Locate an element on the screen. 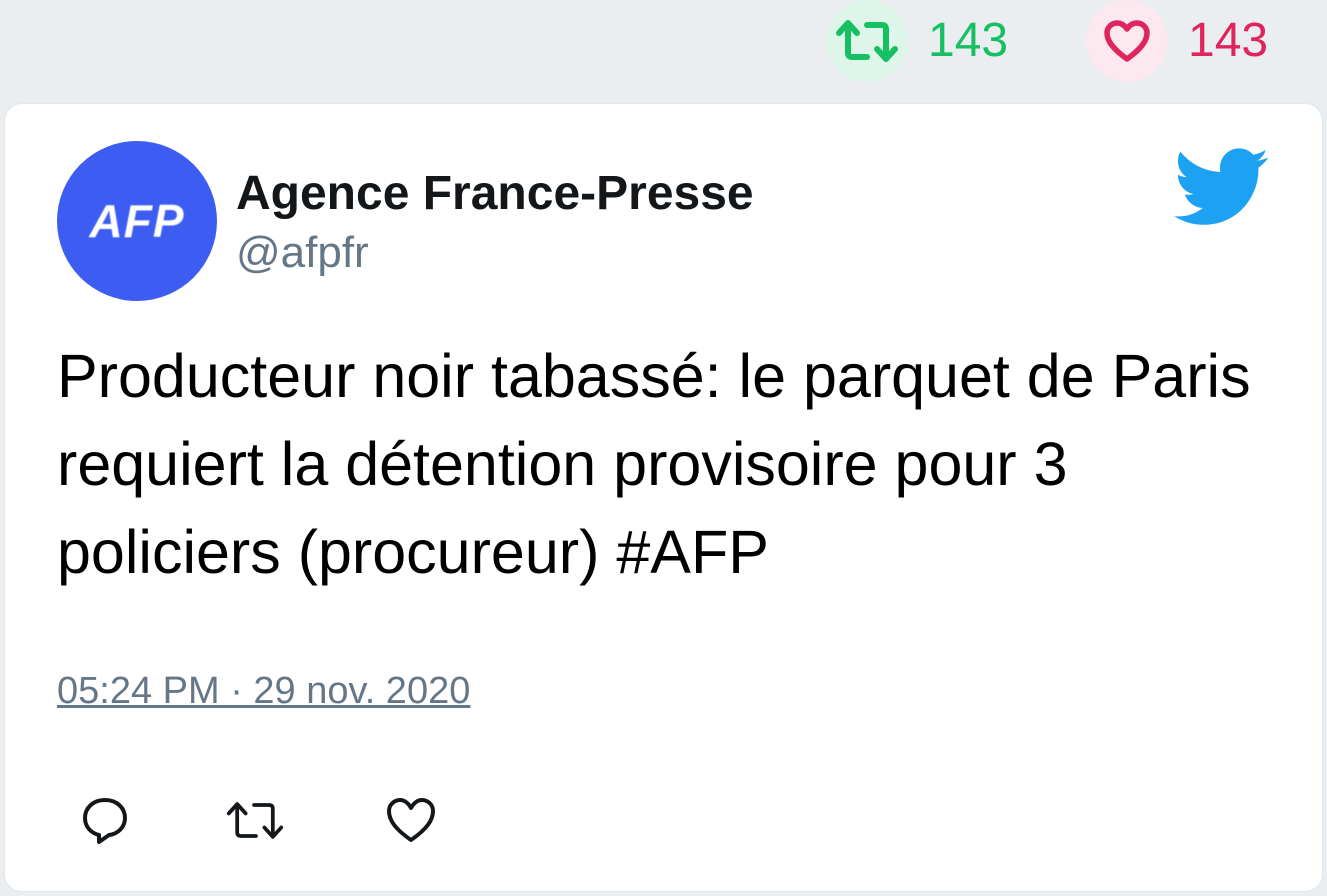 The image size is (1327, 896). like-button is located at coordinates (411, 820).